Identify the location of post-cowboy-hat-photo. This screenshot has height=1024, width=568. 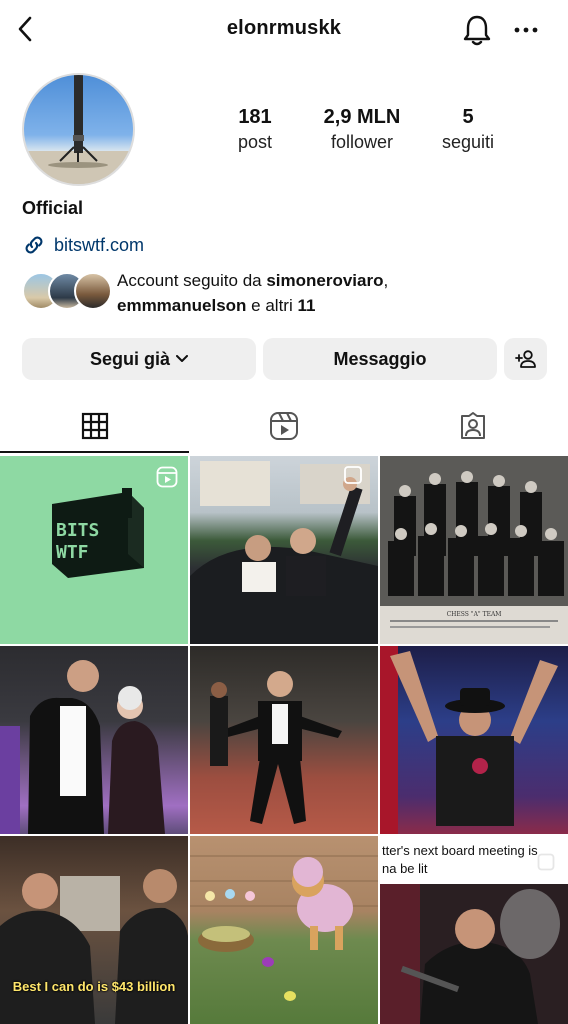
(474, 740).